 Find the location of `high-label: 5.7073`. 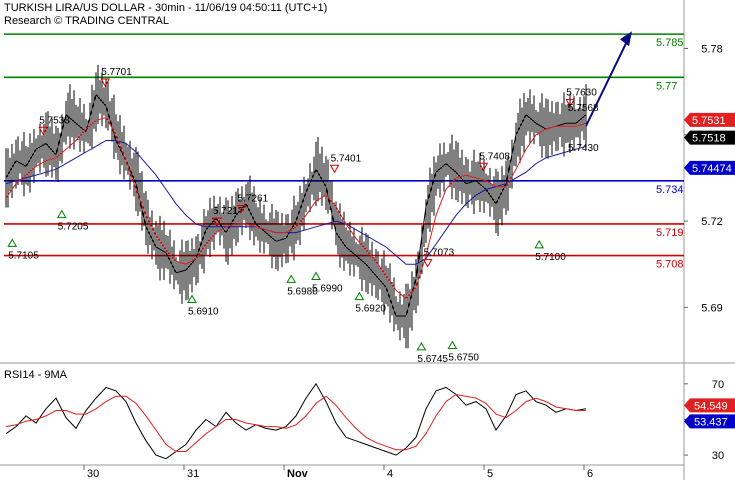

high-label: 5.7073 is located at coordinates (439, 253).